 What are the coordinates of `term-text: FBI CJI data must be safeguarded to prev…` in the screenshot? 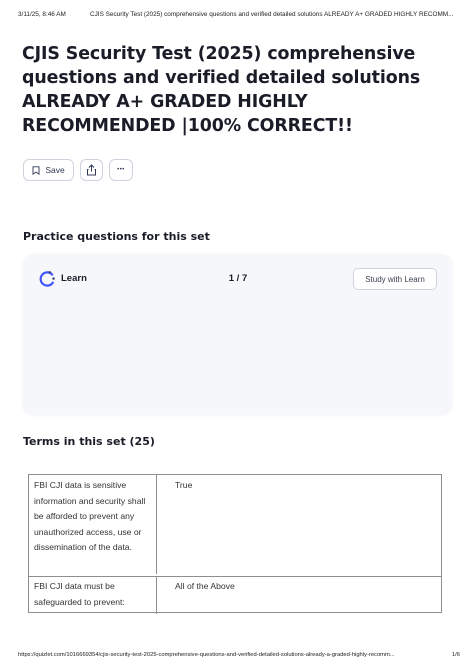 It's located at (79, 594).